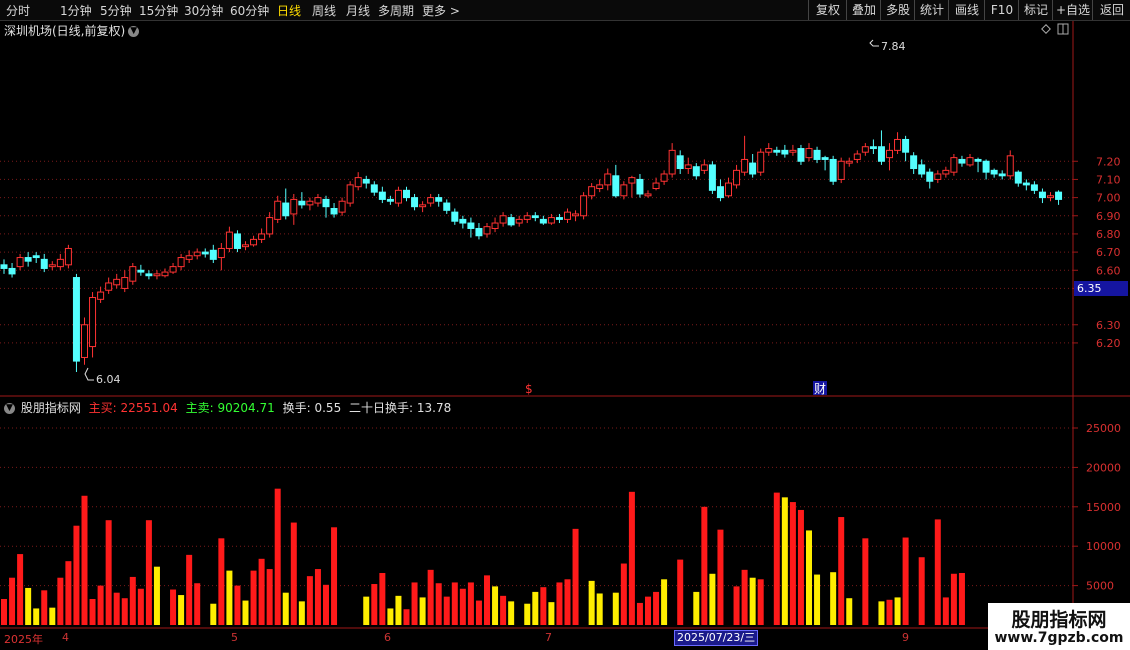  What do you see at coordinates (1101, 288) in the screenshot?
I see `current-price-badge: 6.35` at bounding box center [1101, 288].